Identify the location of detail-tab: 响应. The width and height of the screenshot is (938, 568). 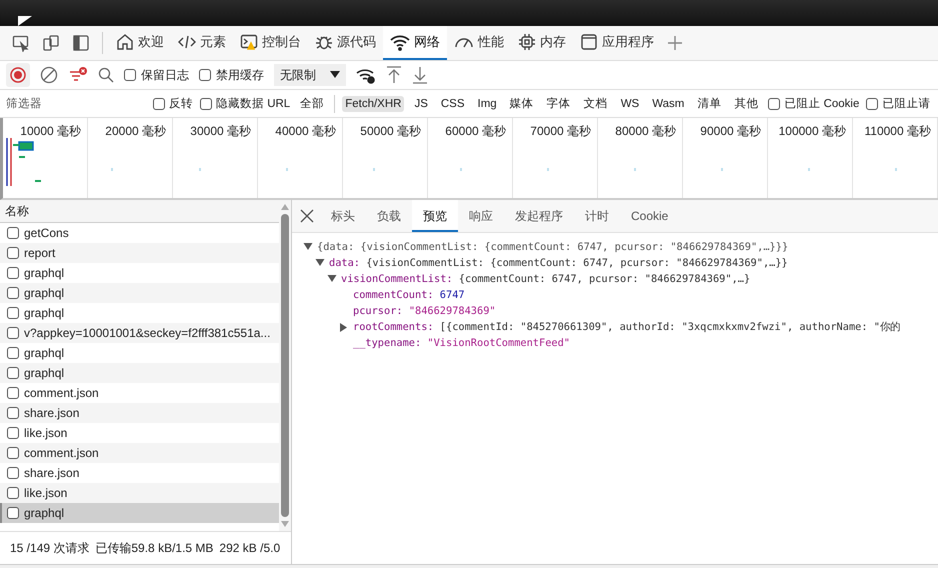
(481, 216).